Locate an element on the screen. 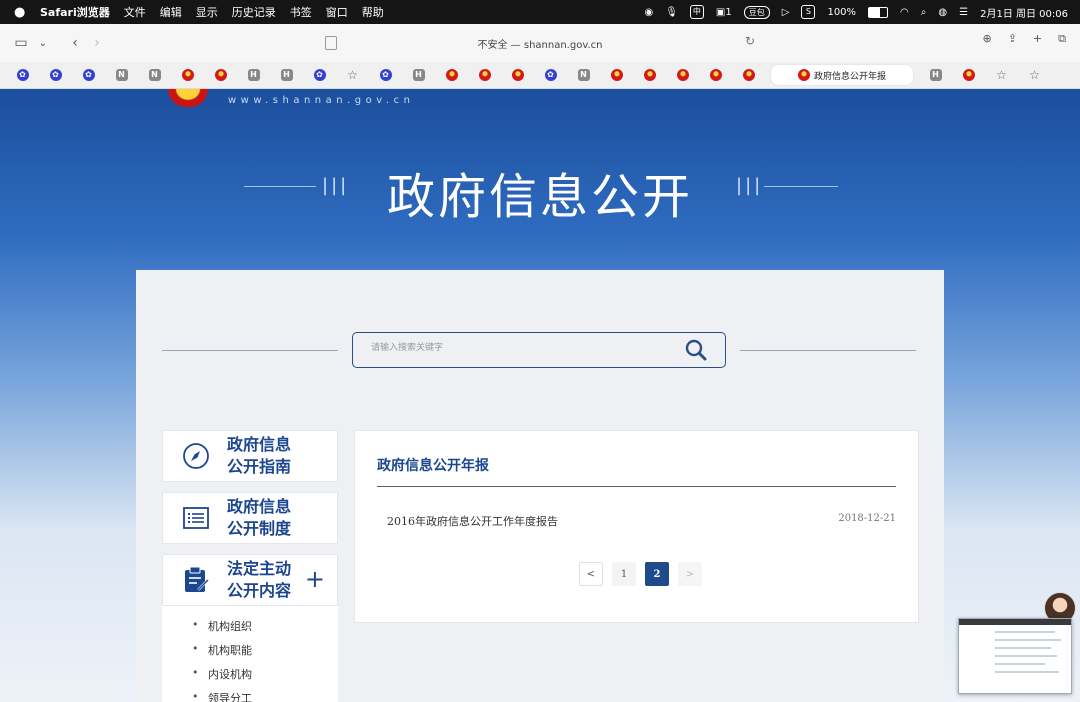 This screenshot has height=702, width=1080. url-text: 不安全 — shannan.gov.cn is located at coordinates (540, 43).